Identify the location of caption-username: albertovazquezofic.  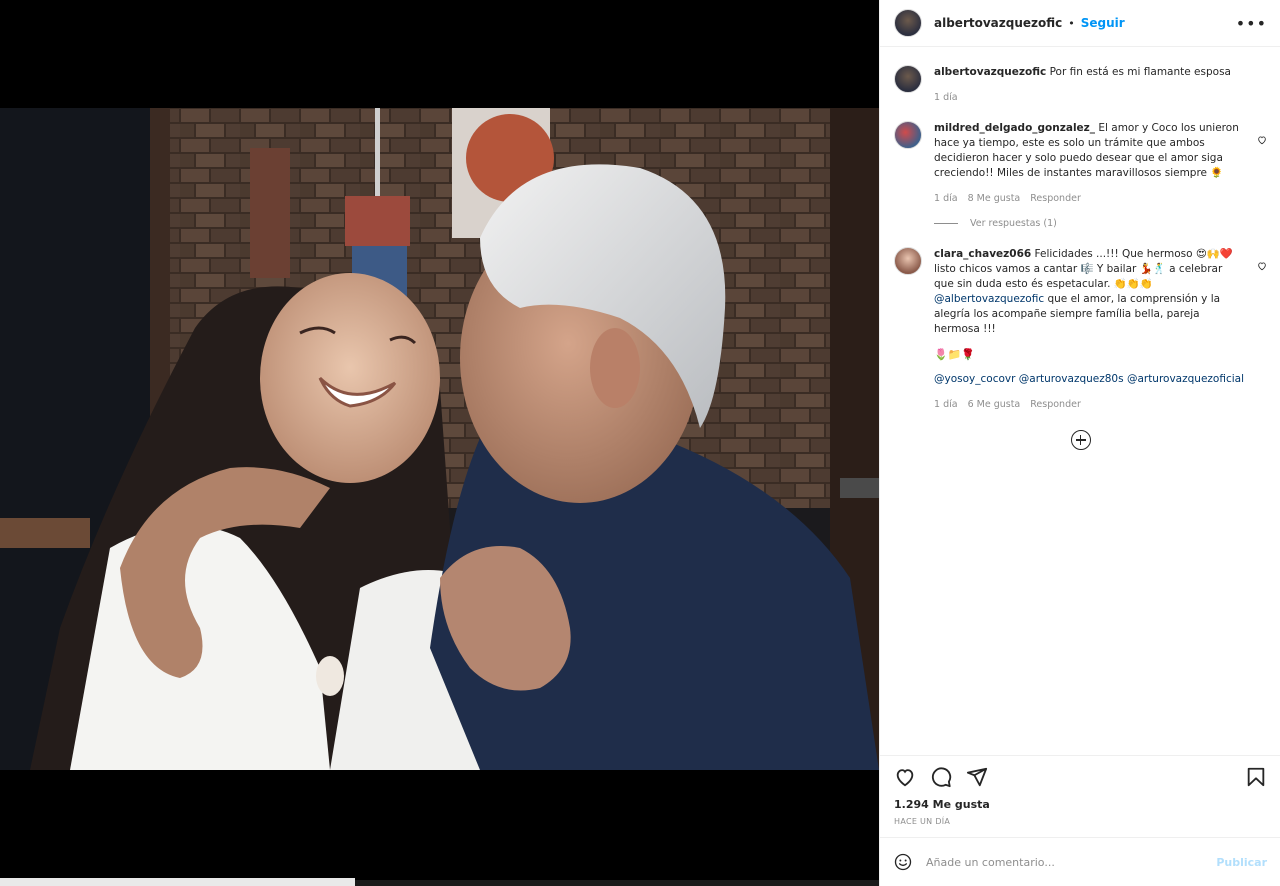
(990, 72).